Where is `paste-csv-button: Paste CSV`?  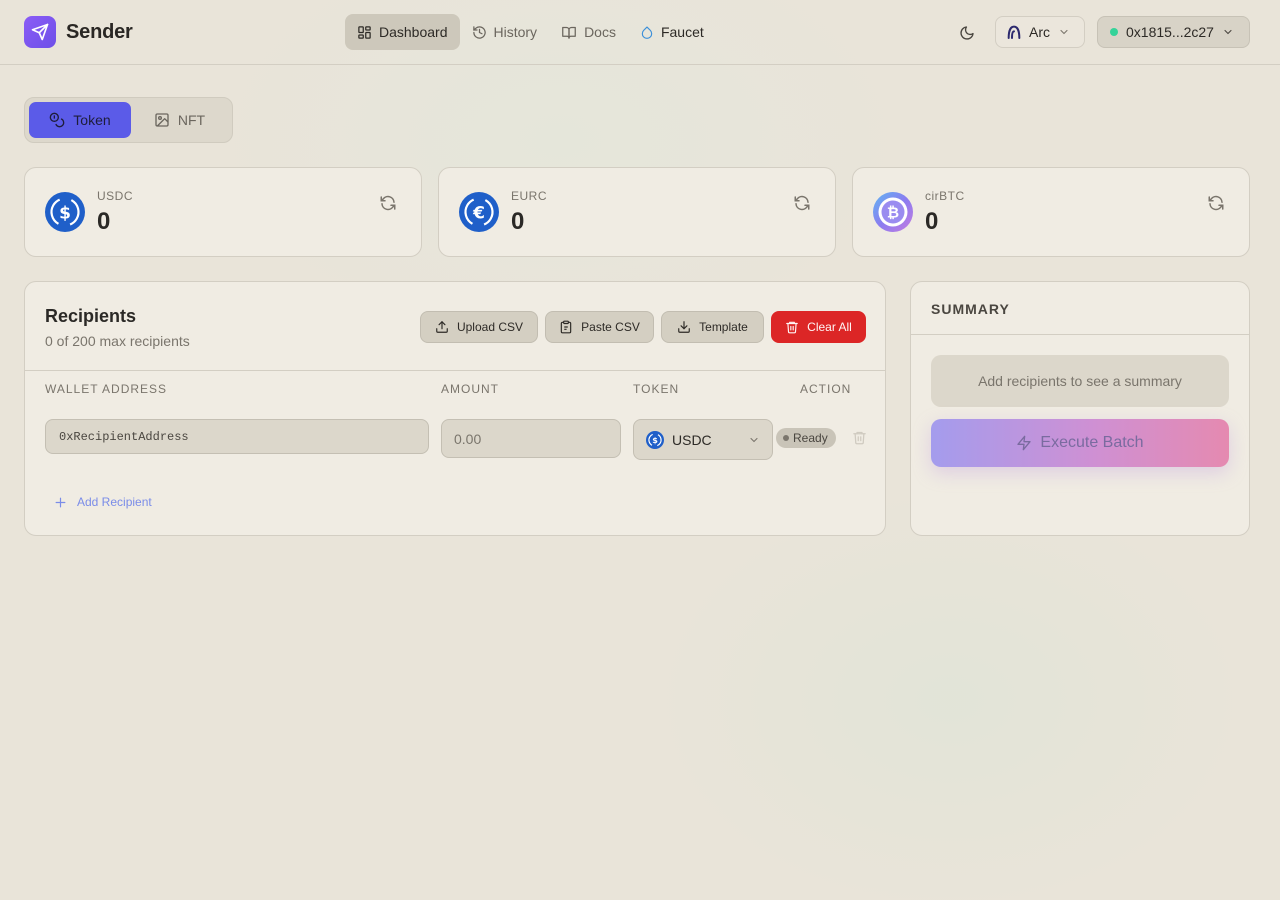 paste-csv-button: Paste CSV is located at coordinates (599, 327).